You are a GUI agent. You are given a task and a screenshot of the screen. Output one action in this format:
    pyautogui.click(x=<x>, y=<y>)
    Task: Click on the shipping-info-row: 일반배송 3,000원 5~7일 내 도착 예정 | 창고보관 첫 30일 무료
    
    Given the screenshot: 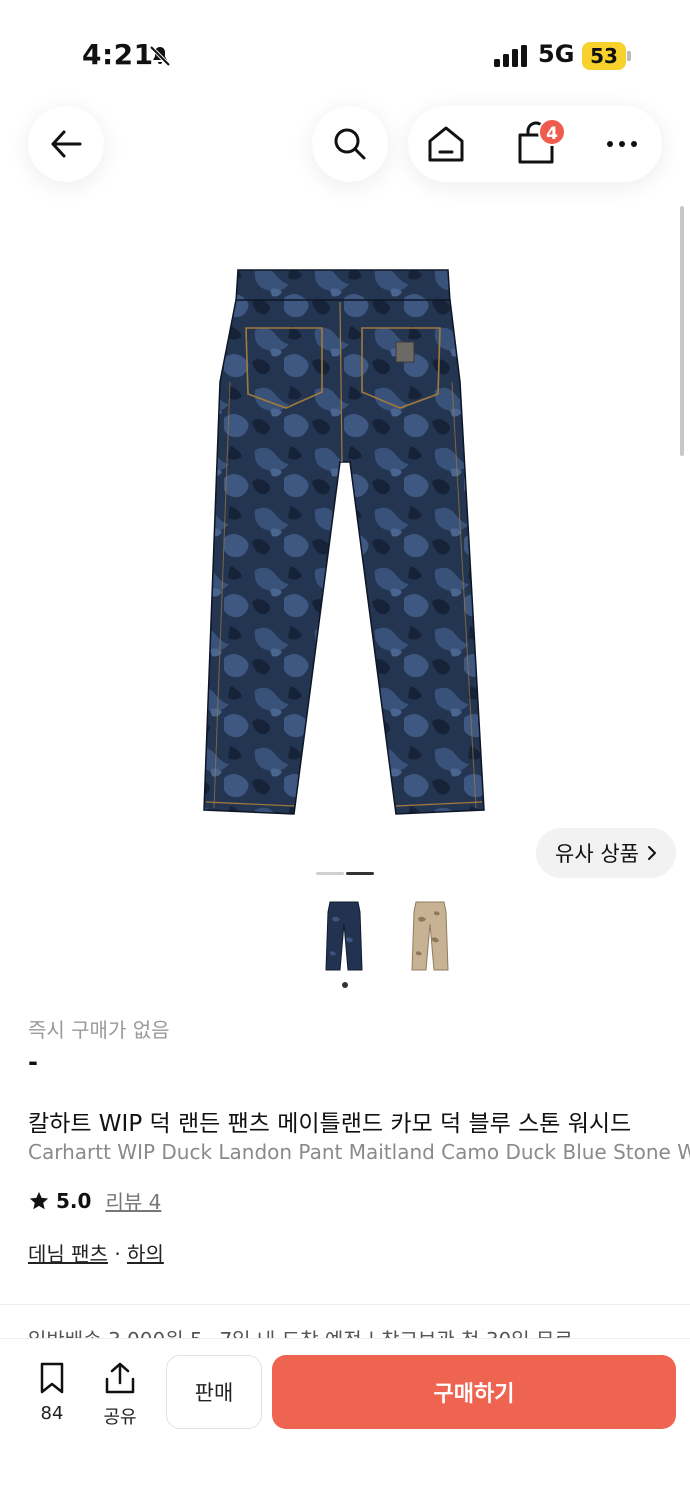 What is the action you would take?
    pyautogui.click(x=359, y=1331)
    